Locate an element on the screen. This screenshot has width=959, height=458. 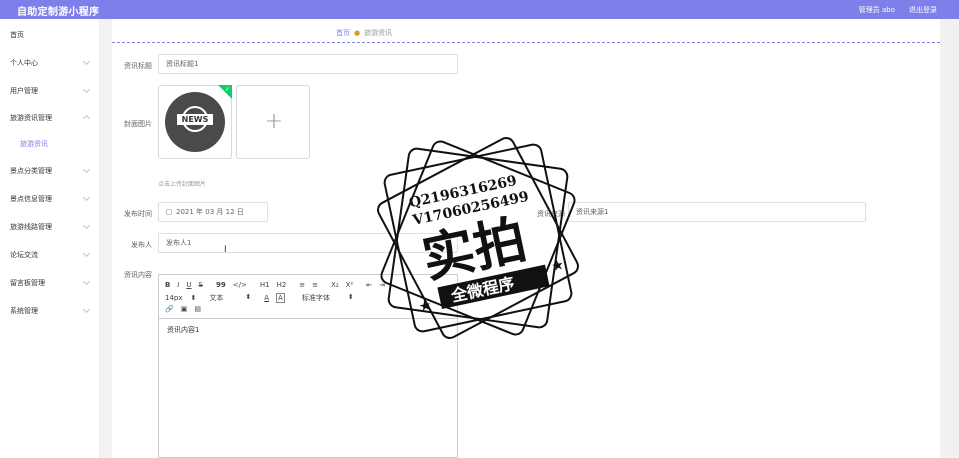
sidebar-item-travel-news-management: 旅游资讯管理 is located at coordinates (50, 118).